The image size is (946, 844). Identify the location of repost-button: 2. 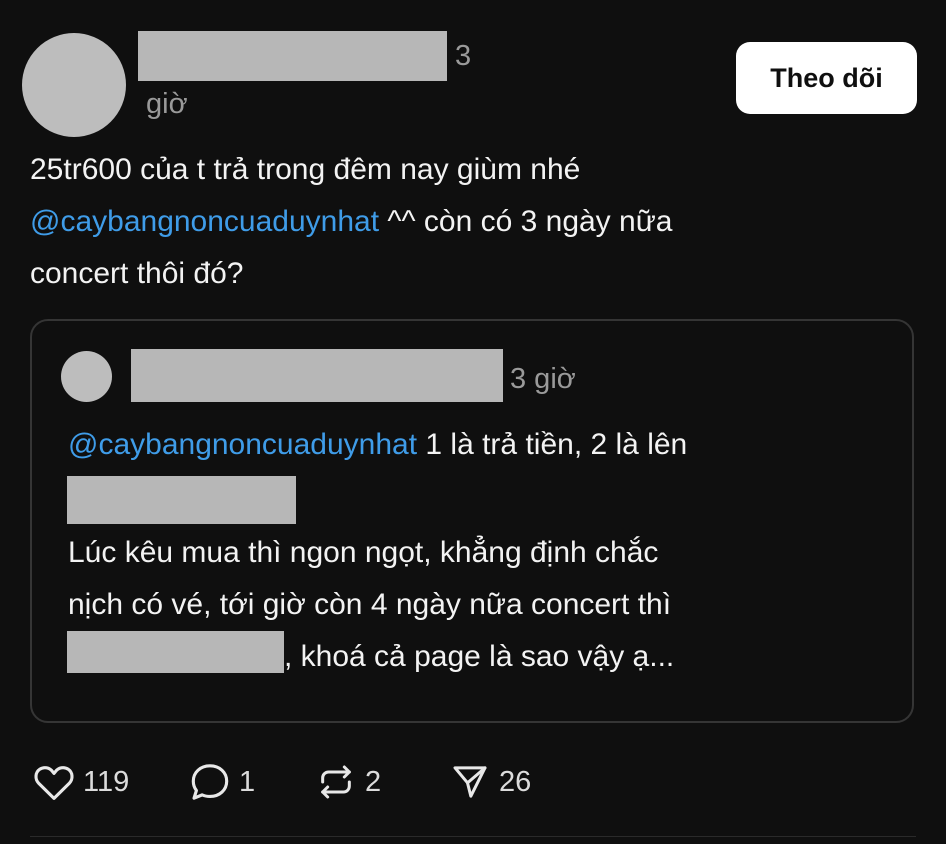
(348, 782).